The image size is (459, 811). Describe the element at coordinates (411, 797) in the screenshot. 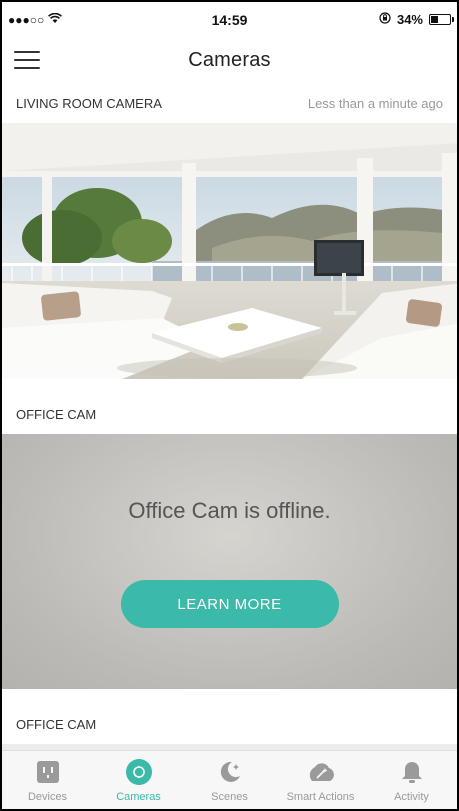

I see `tab-label: Activity` at that location.